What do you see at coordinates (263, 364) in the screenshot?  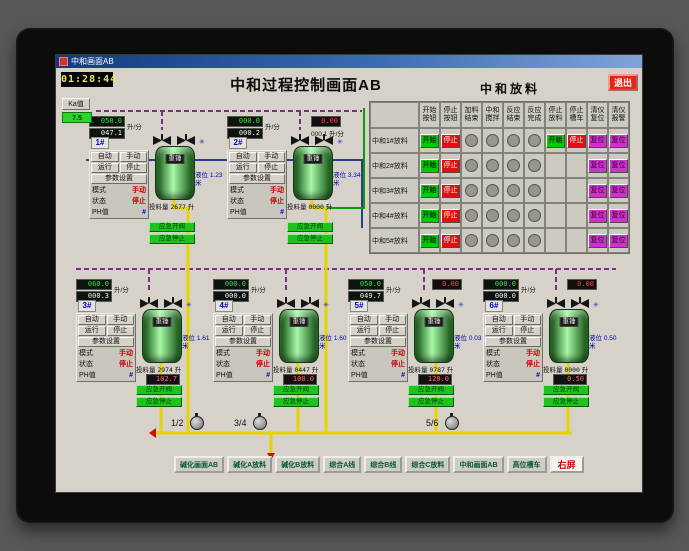 I see `state-value: 停止` at bounding box center [263, 364].